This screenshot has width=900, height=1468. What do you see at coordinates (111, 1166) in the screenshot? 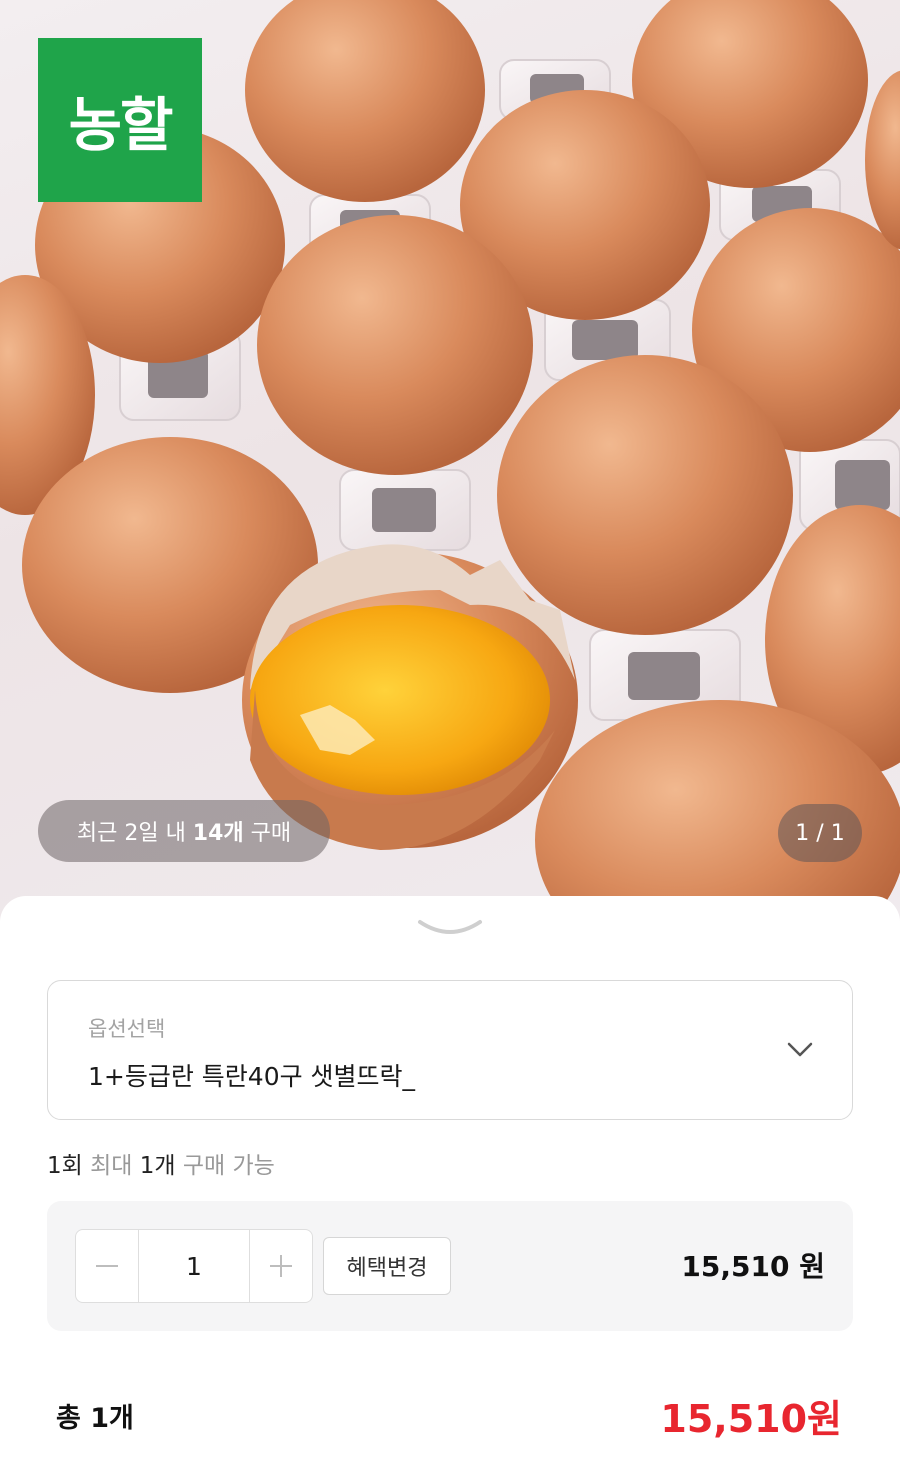
I see `limit-max-word: 최대` at bounding box center [111, 1166].